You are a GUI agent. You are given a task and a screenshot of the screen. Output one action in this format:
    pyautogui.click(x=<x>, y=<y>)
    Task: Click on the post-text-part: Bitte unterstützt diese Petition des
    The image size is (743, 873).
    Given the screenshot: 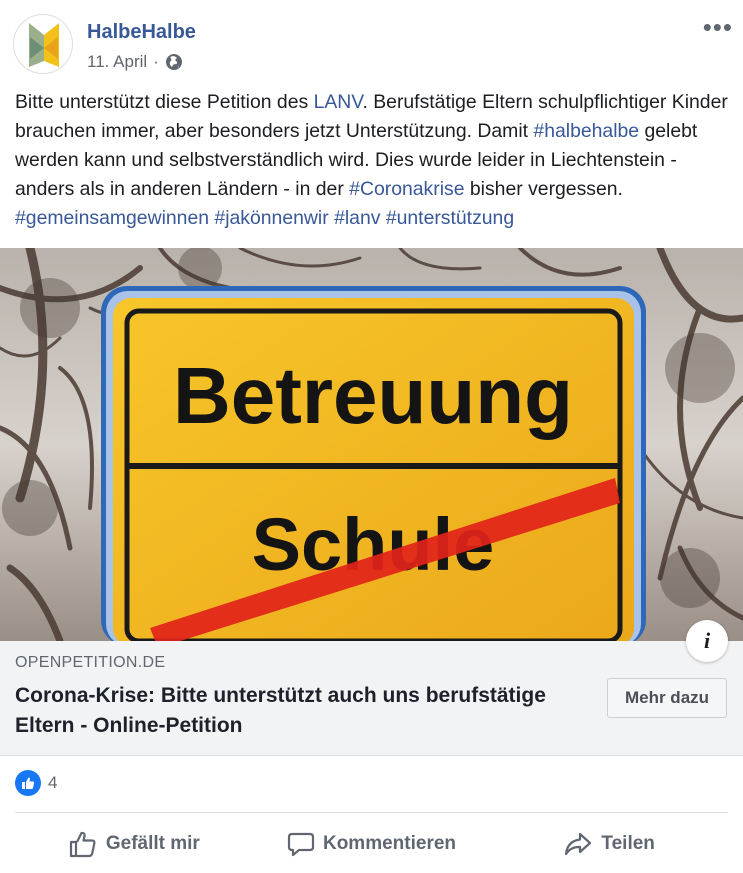 What is the action you would take?
    pyautogui.click(x=164, y=102)
    